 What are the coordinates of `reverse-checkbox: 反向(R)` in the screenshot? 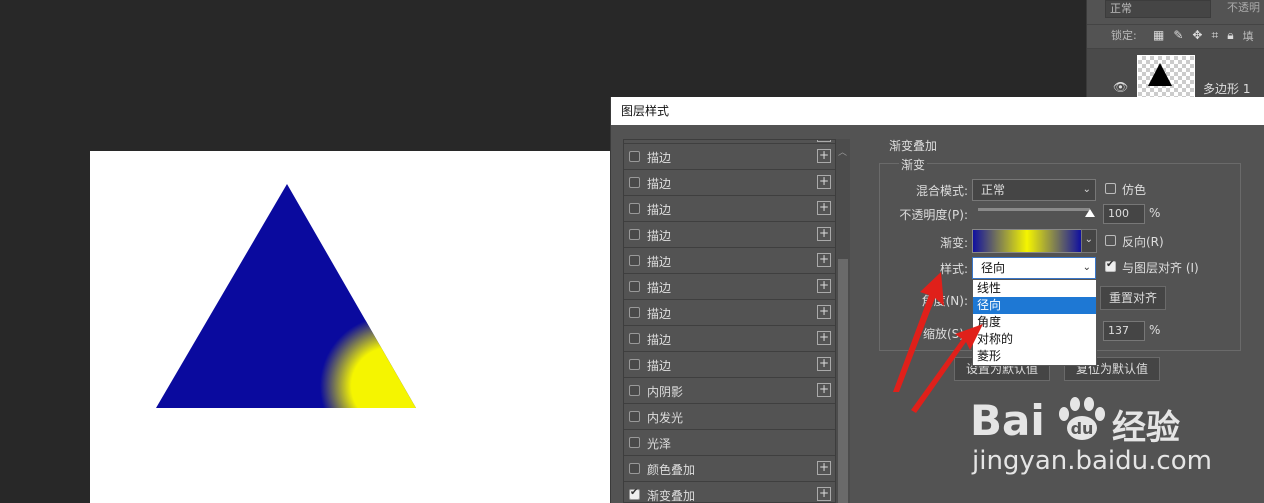 It's located at (1134, 241).